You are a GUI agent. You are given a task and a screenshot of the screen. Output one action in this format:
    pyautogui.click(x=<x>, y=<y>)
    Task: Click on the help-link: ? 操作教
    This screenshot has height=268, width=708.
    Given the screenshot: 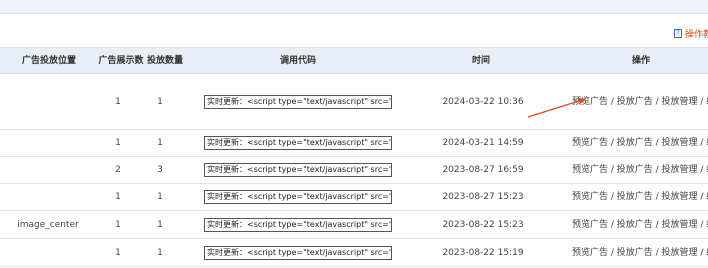 What is the action you would take?
    pyautogui.click(x=691, y=33)
    